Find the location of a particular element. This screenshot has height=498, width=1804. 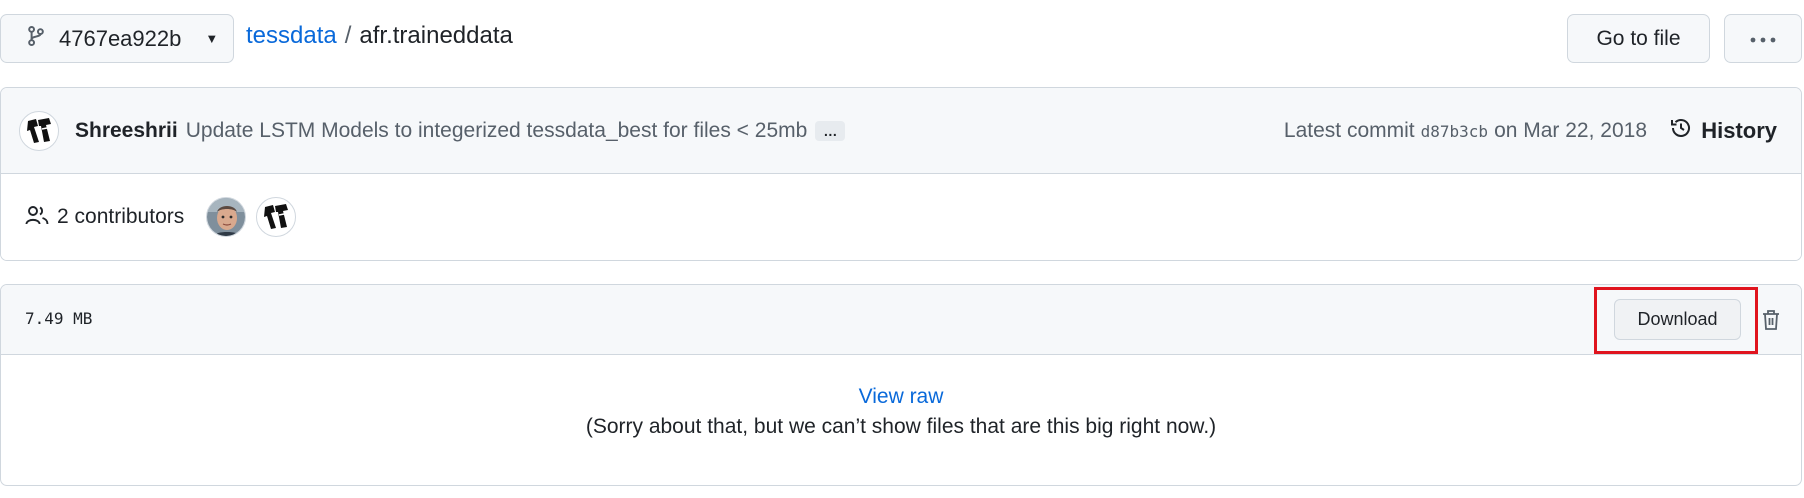

contributors-link: 2 contributors is located at coordinates (120, 217).